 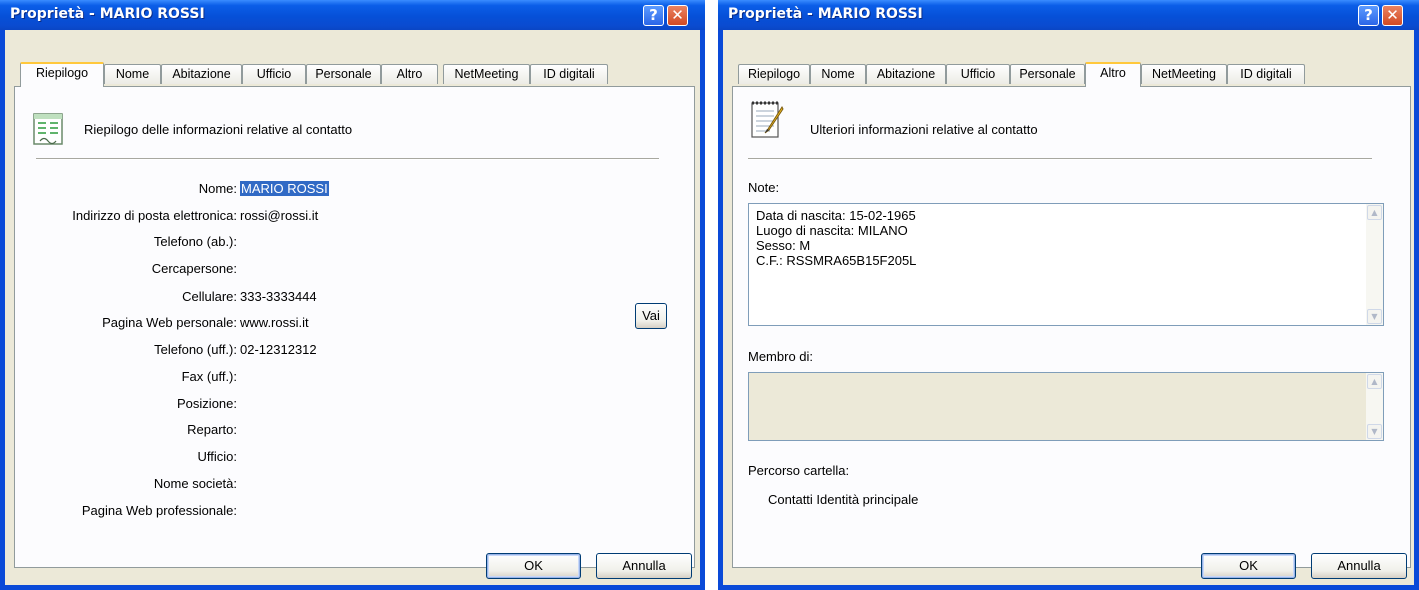 I want to click on member-list: ▲ ▼, so click(x=1066, y=406).